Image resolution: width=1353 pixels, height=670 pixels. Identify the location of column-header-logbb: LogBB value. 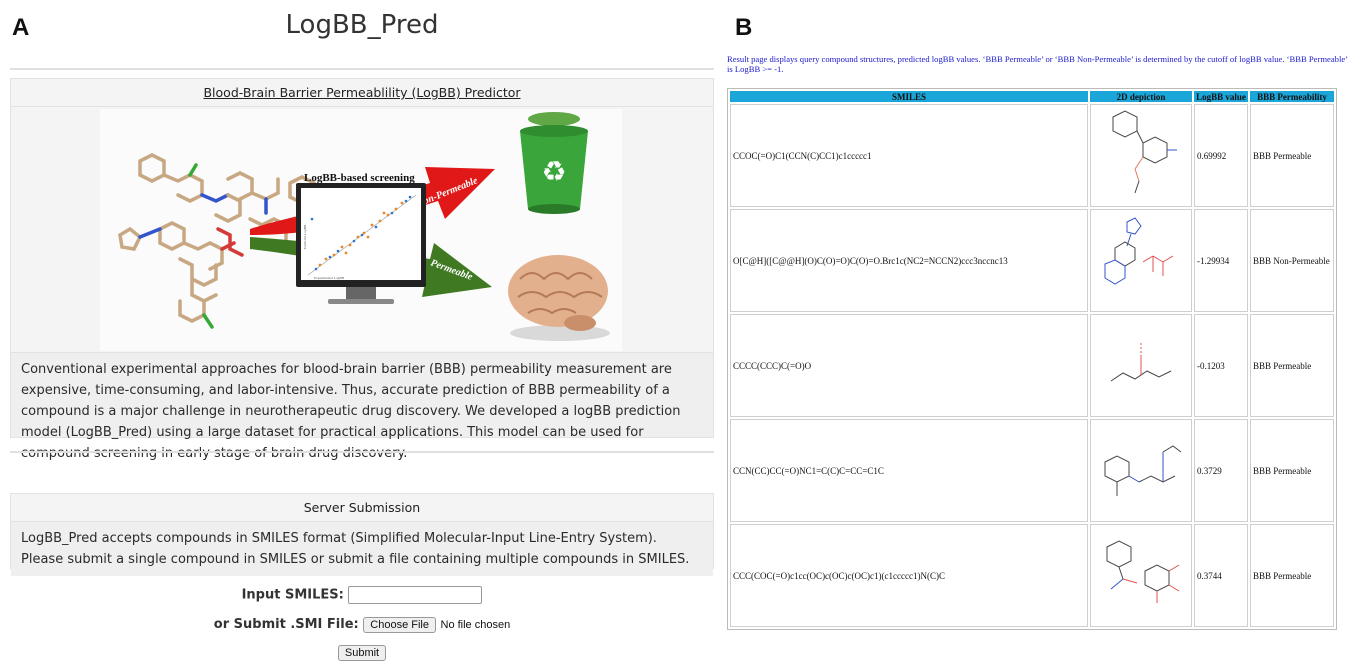
(1221, 96).